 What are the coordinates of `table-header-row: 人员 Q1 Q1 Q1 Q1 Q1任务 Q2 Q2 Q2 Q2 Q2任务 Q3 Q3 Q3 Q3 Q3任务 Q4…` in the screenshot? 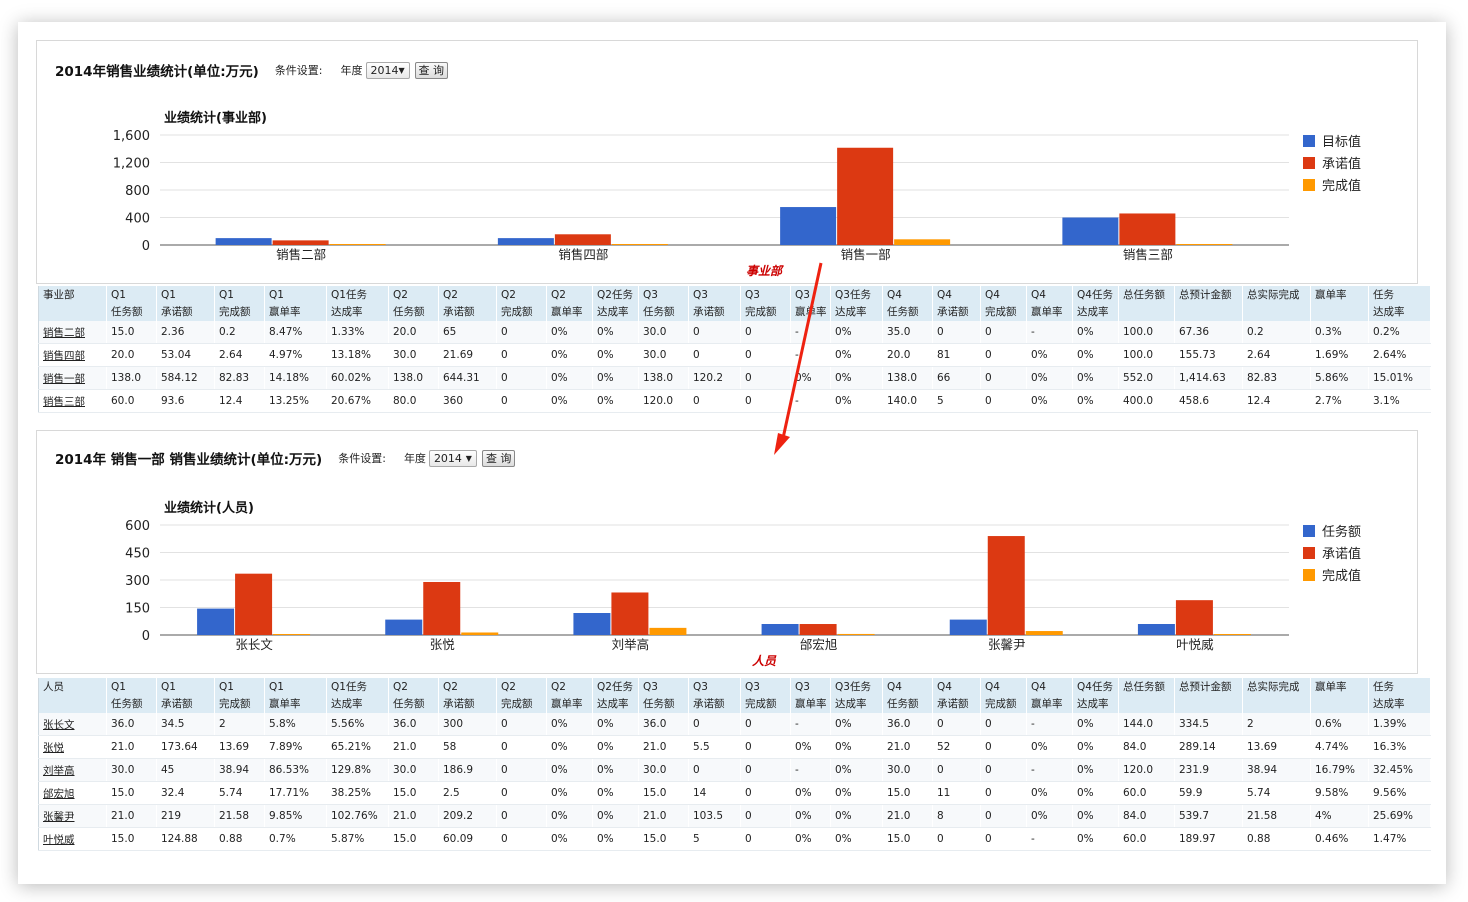 It's located at (734, 687).